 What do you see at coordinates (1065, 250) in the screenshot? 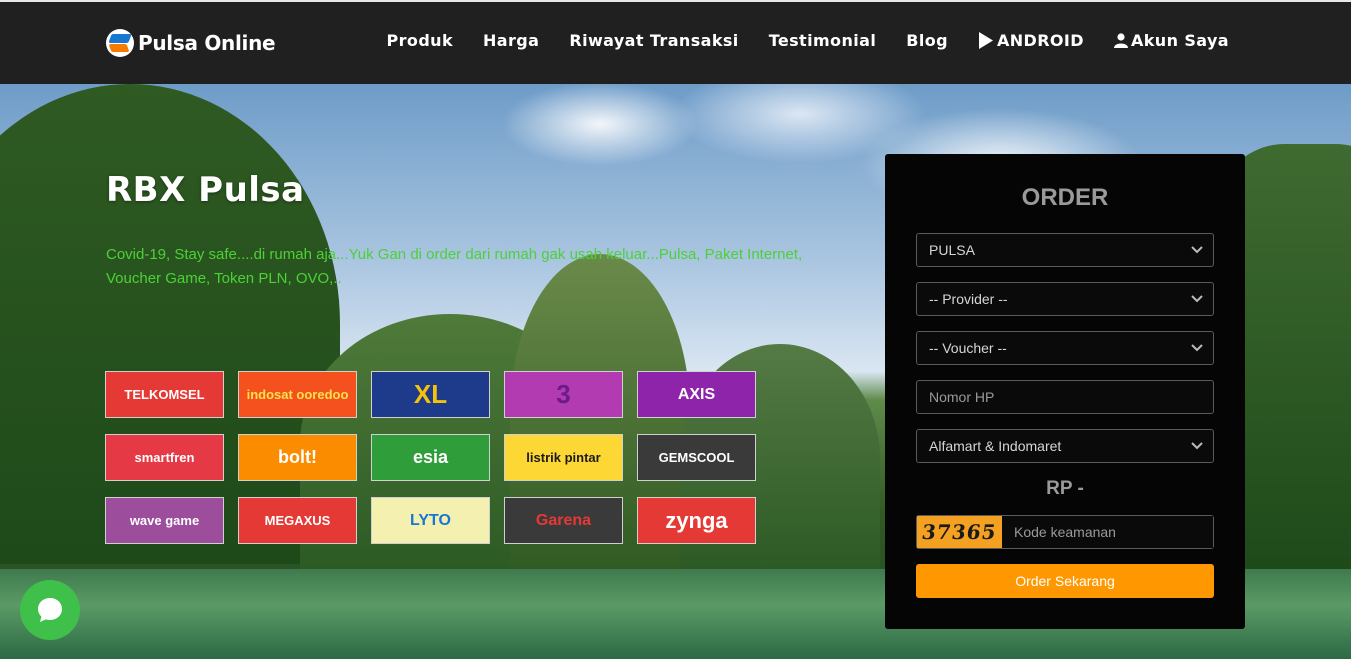
I see `product-select: PULSA` at bounding box center [1065, 250].